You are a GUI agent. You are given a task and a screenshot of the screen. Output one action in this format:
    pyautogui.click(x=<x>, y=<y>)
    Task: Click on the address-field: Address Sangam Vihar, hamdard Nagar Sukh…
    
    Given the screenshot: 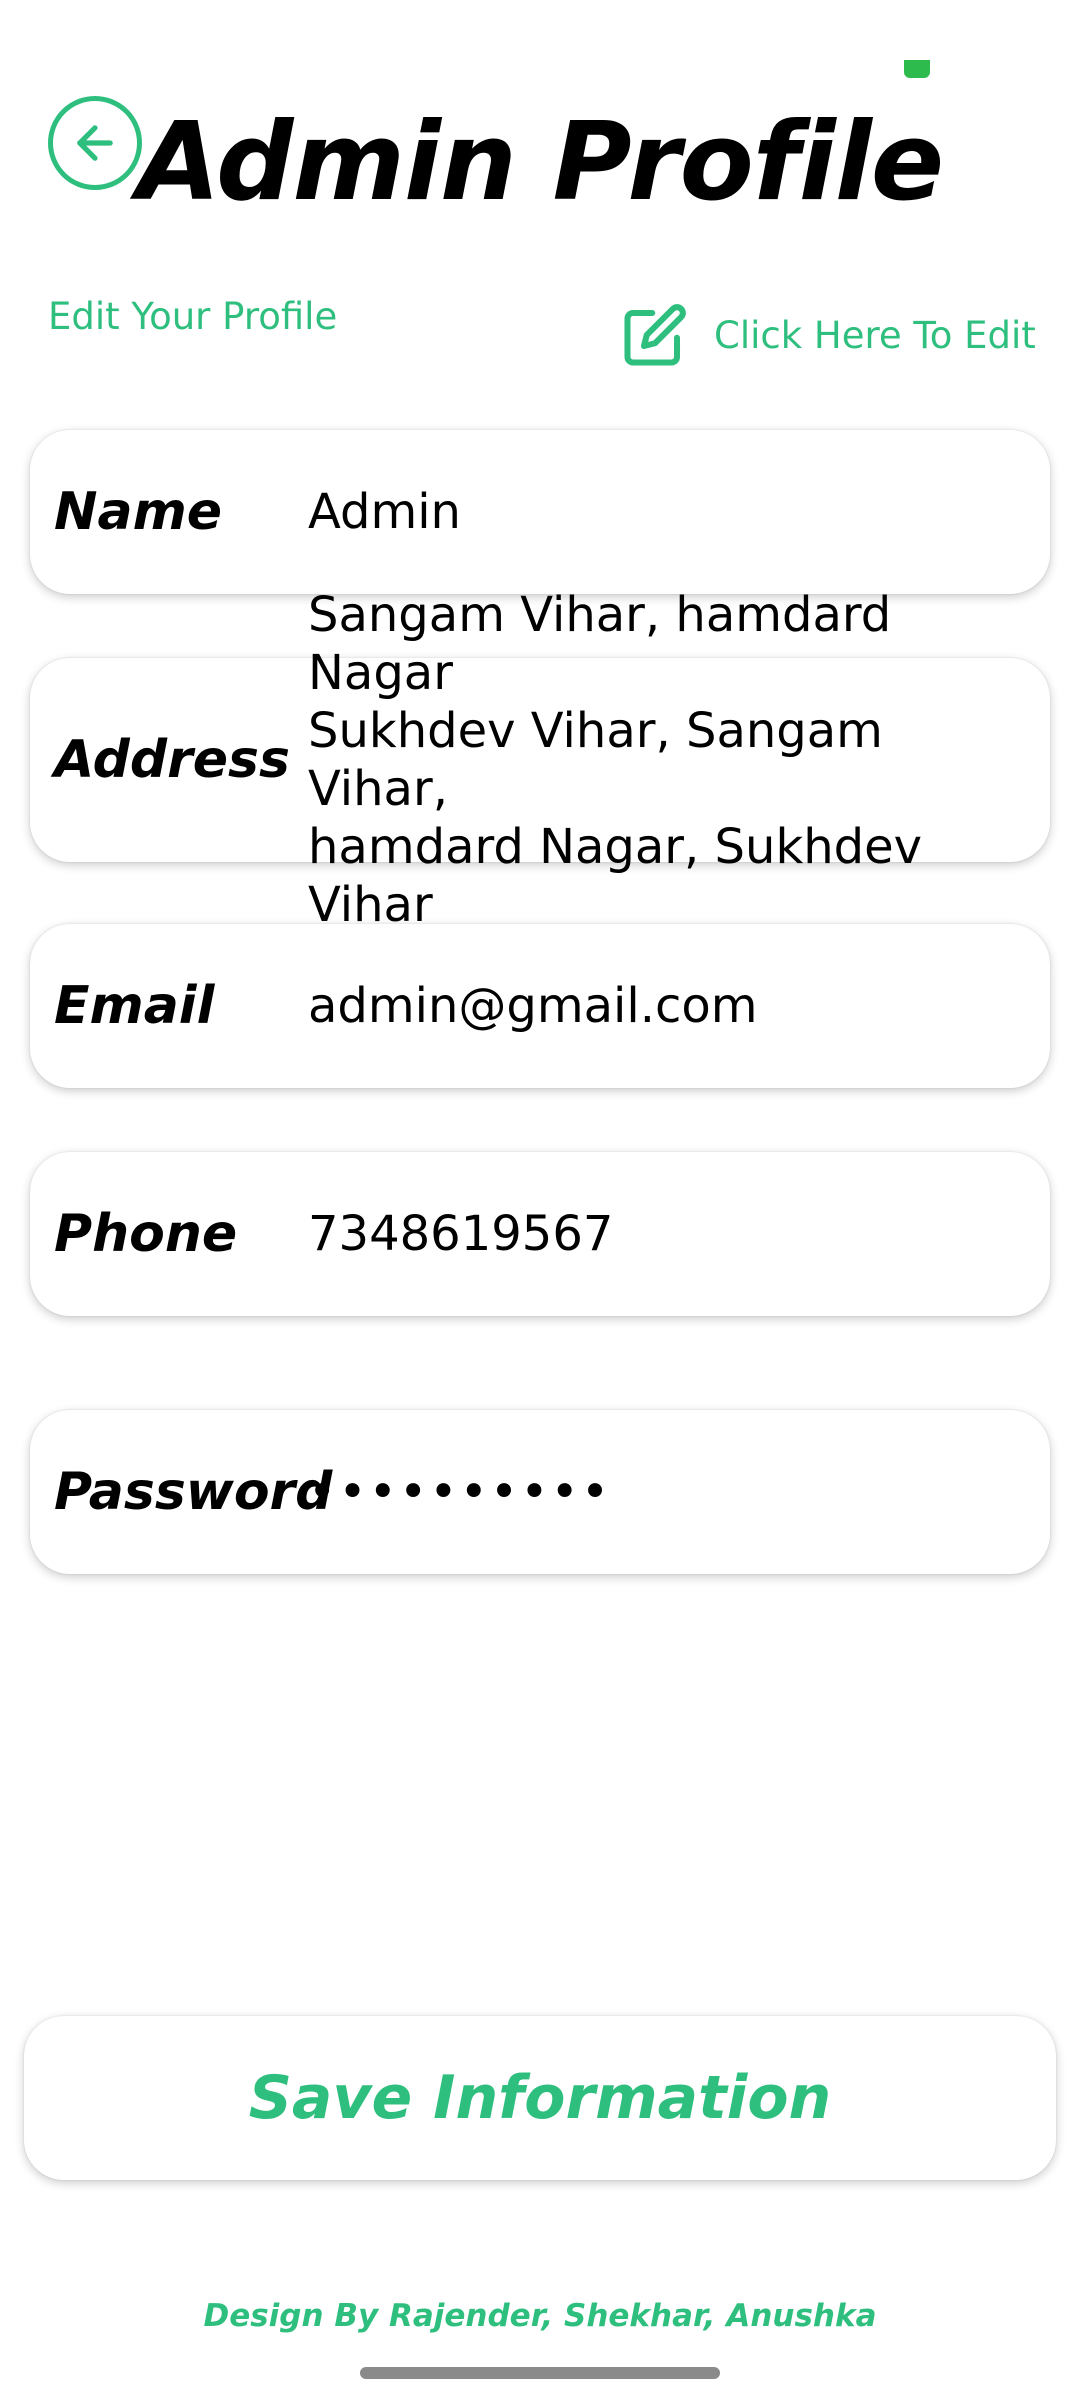 What is the action you would take?
    pyautogui.click(x=540, y=760)
    